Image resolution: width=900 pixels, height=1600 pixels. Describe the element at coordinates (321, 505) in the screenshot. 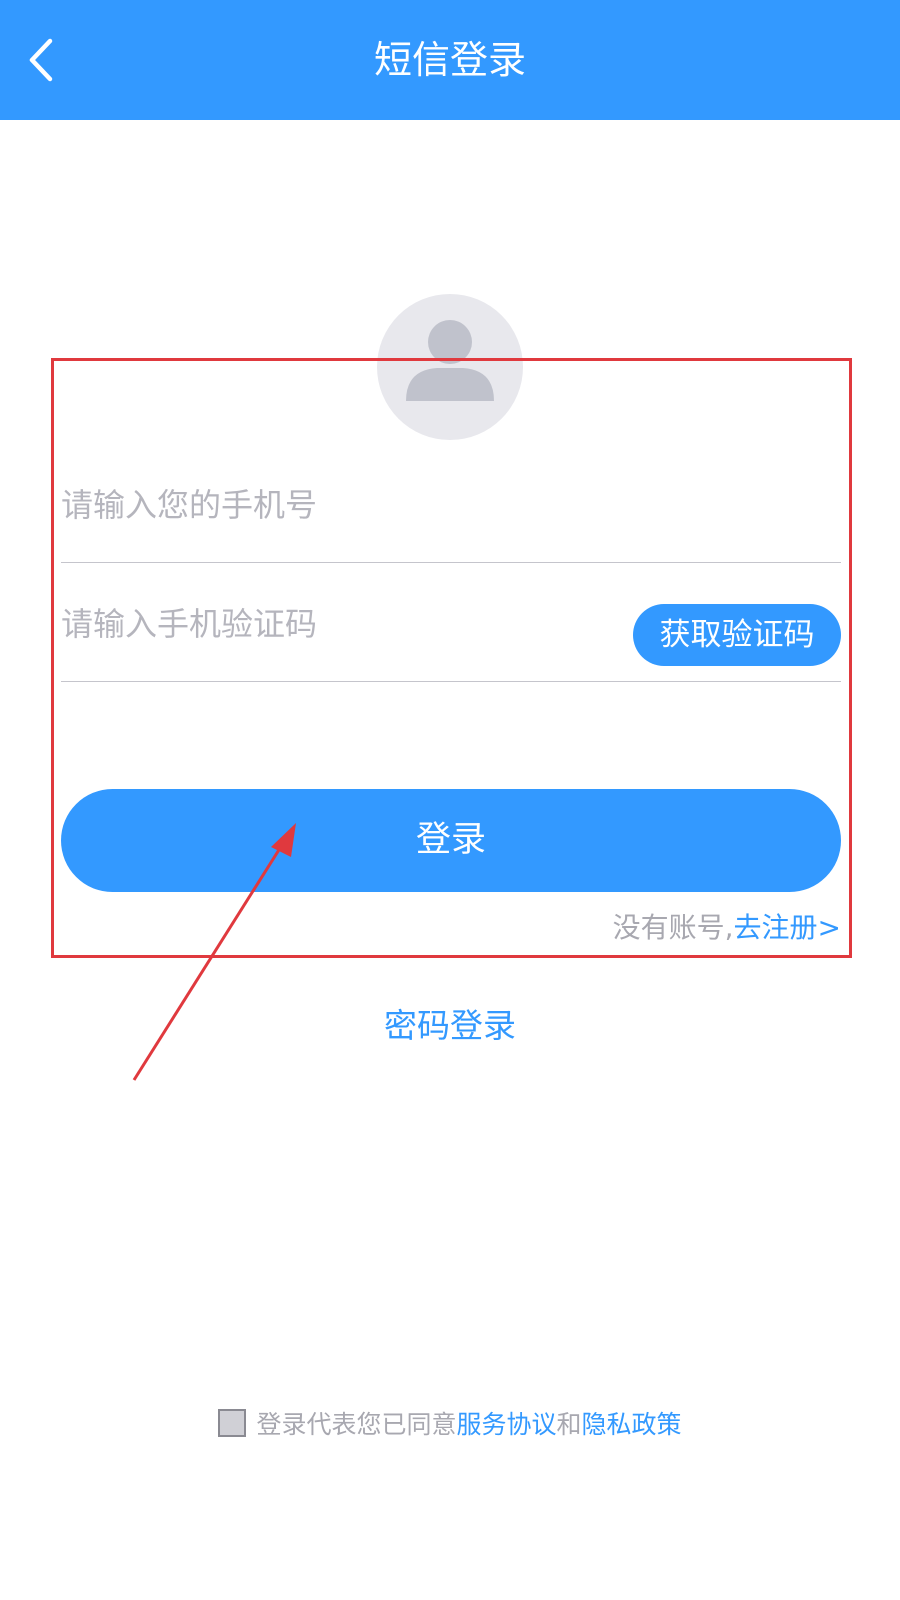

I see `phone-input` at that location.